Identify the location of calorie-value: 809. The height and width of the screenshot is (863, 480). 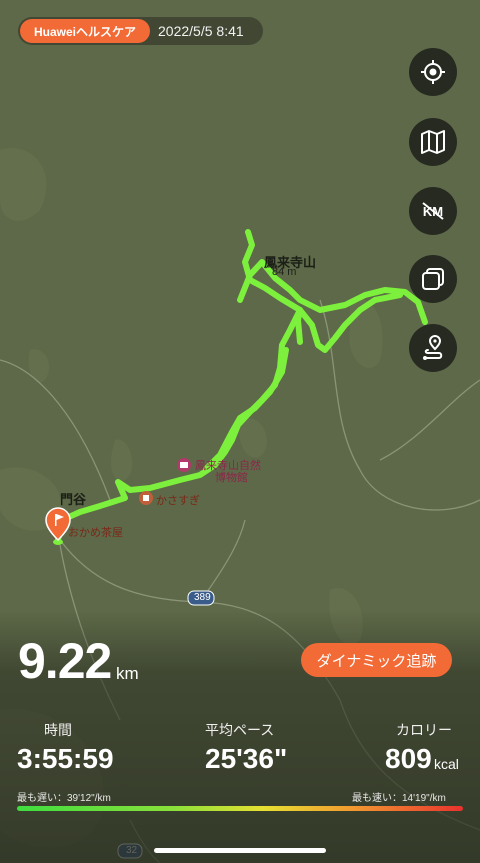
(408, 758).